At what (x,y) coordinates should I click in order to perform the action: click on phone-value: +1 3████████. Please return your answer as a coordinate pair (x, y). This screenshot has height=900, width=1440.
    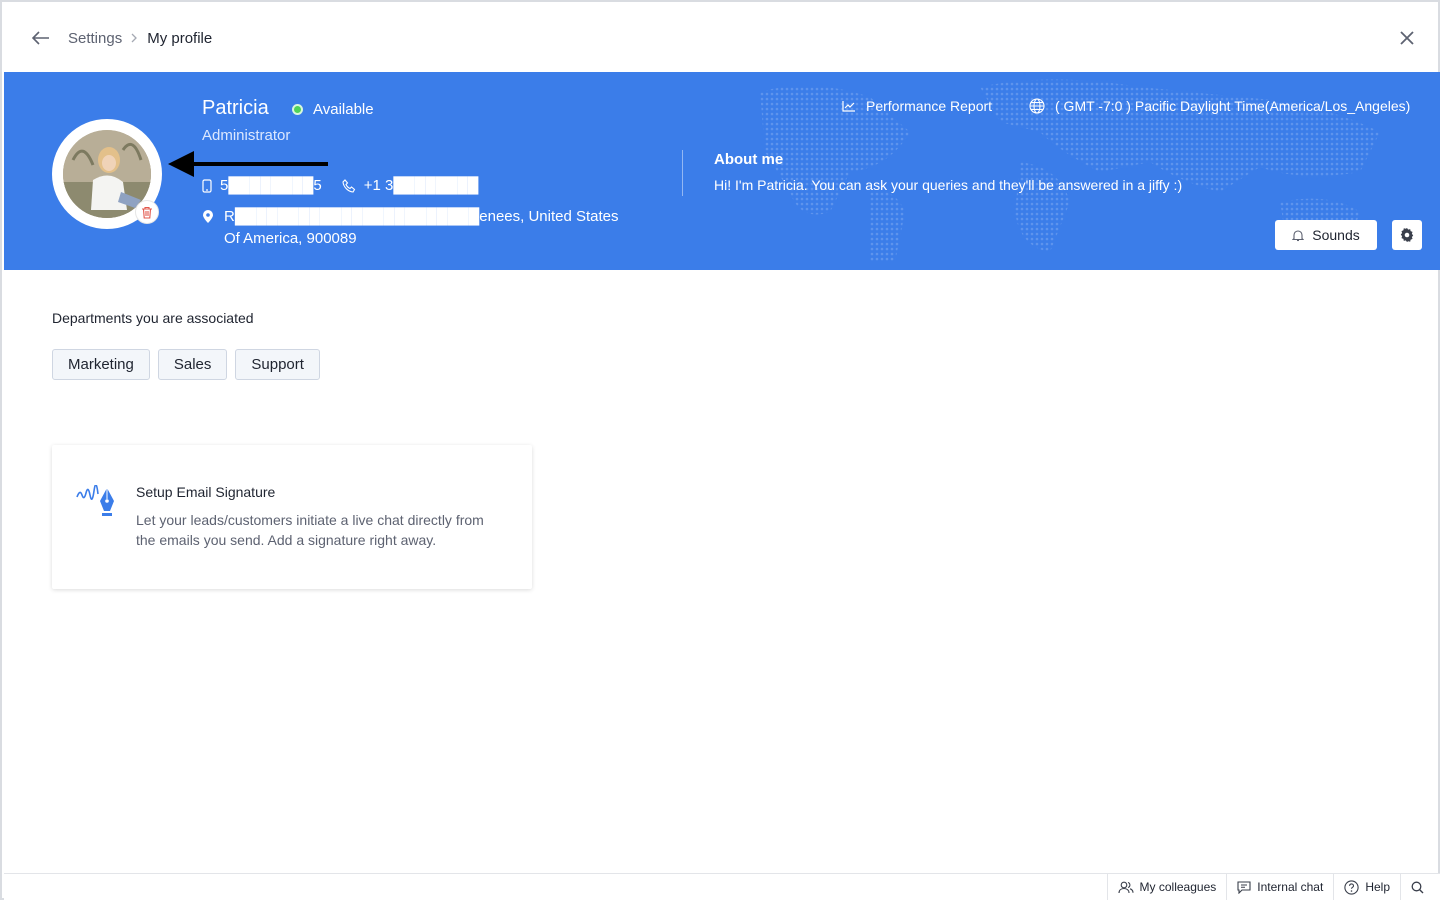
    Looking at the image, I should click on (421, 185).